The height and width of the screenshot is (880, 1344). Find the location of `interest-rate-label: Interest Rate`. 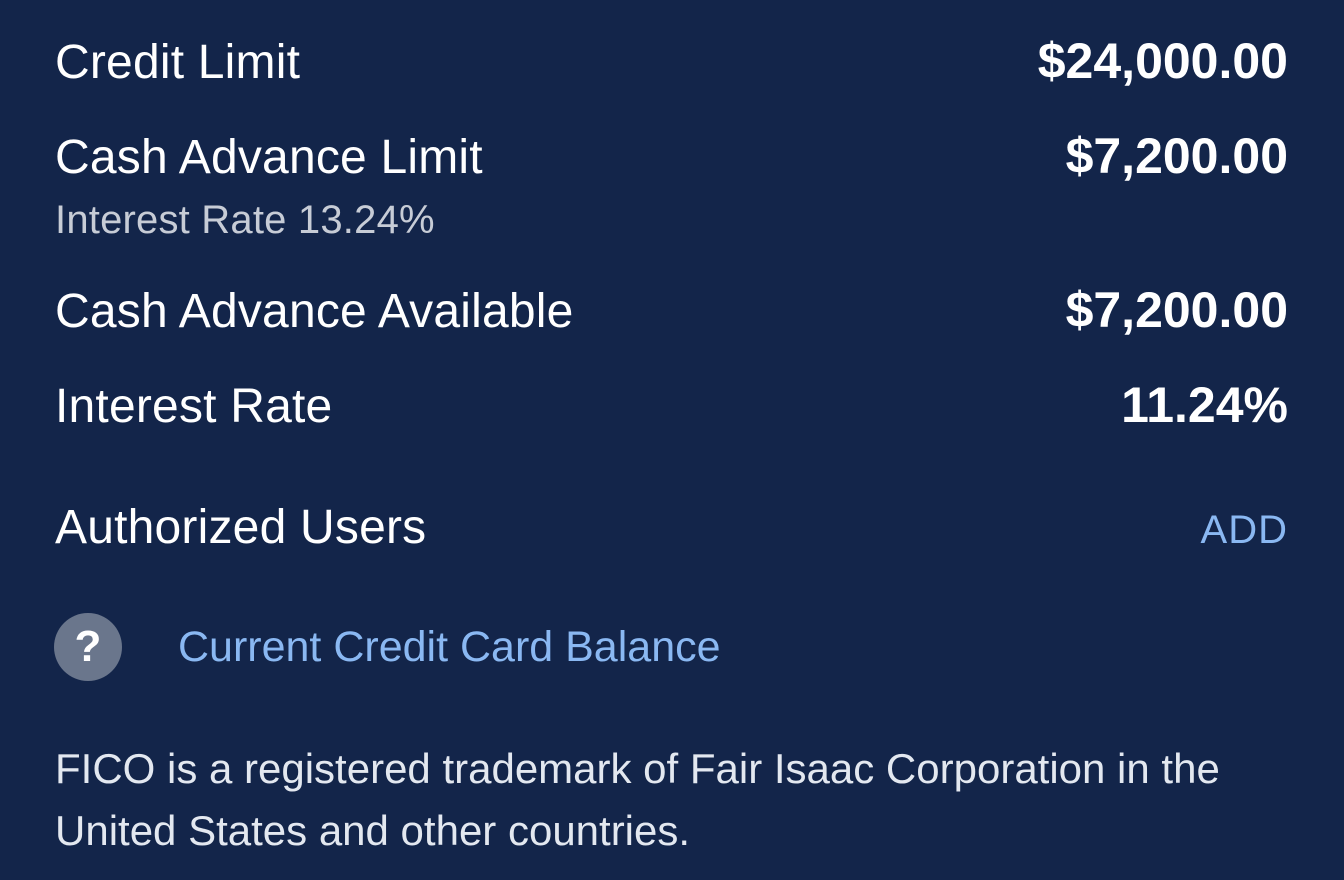

interest-rate-label: Interest Rate is located at coordinates (194, 406).